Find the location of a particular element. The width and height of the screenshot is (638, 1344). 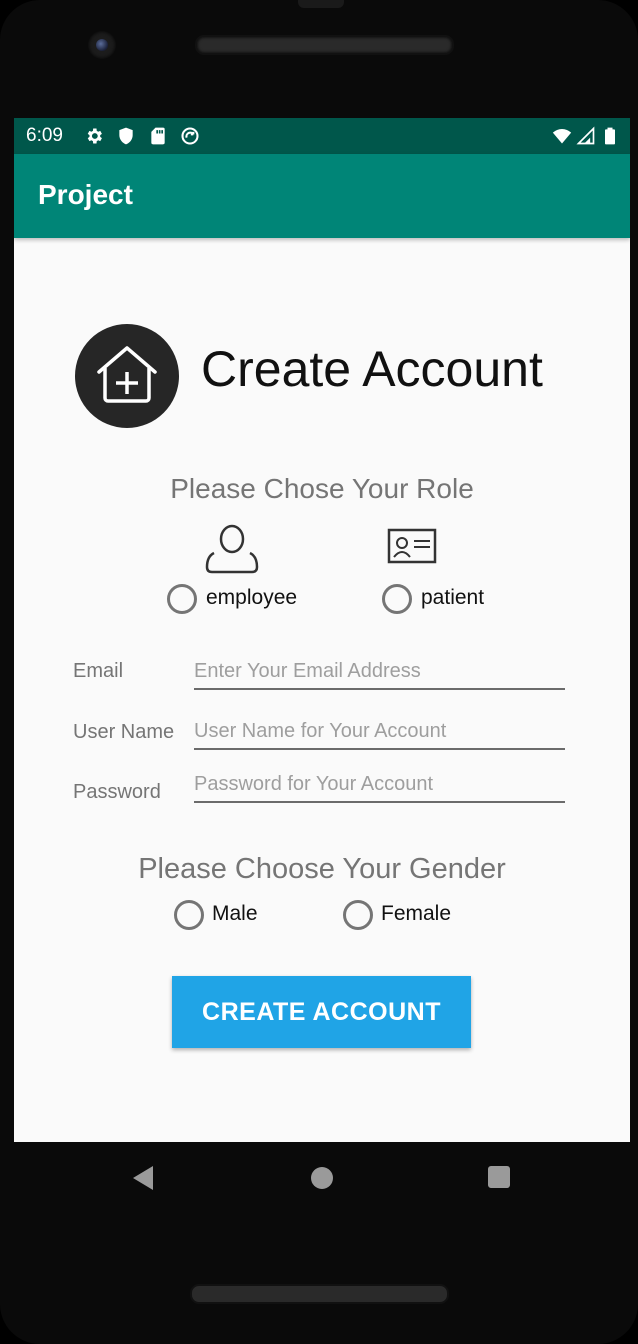

wifi-icon is located at coordinates (562, 136).